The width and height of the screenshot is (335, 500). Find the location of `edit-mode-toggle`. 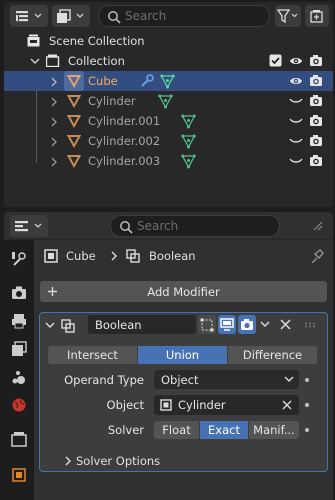

edit-mode-toggle is located at coordinates (207, 324).